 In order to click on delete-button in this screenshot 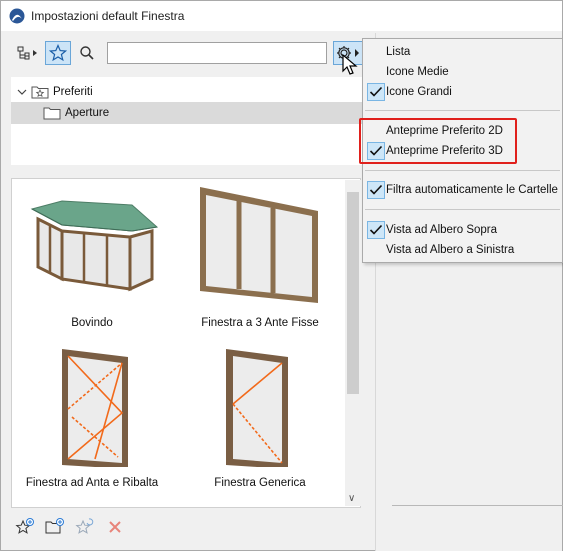, I will do `click(115, 527)`.